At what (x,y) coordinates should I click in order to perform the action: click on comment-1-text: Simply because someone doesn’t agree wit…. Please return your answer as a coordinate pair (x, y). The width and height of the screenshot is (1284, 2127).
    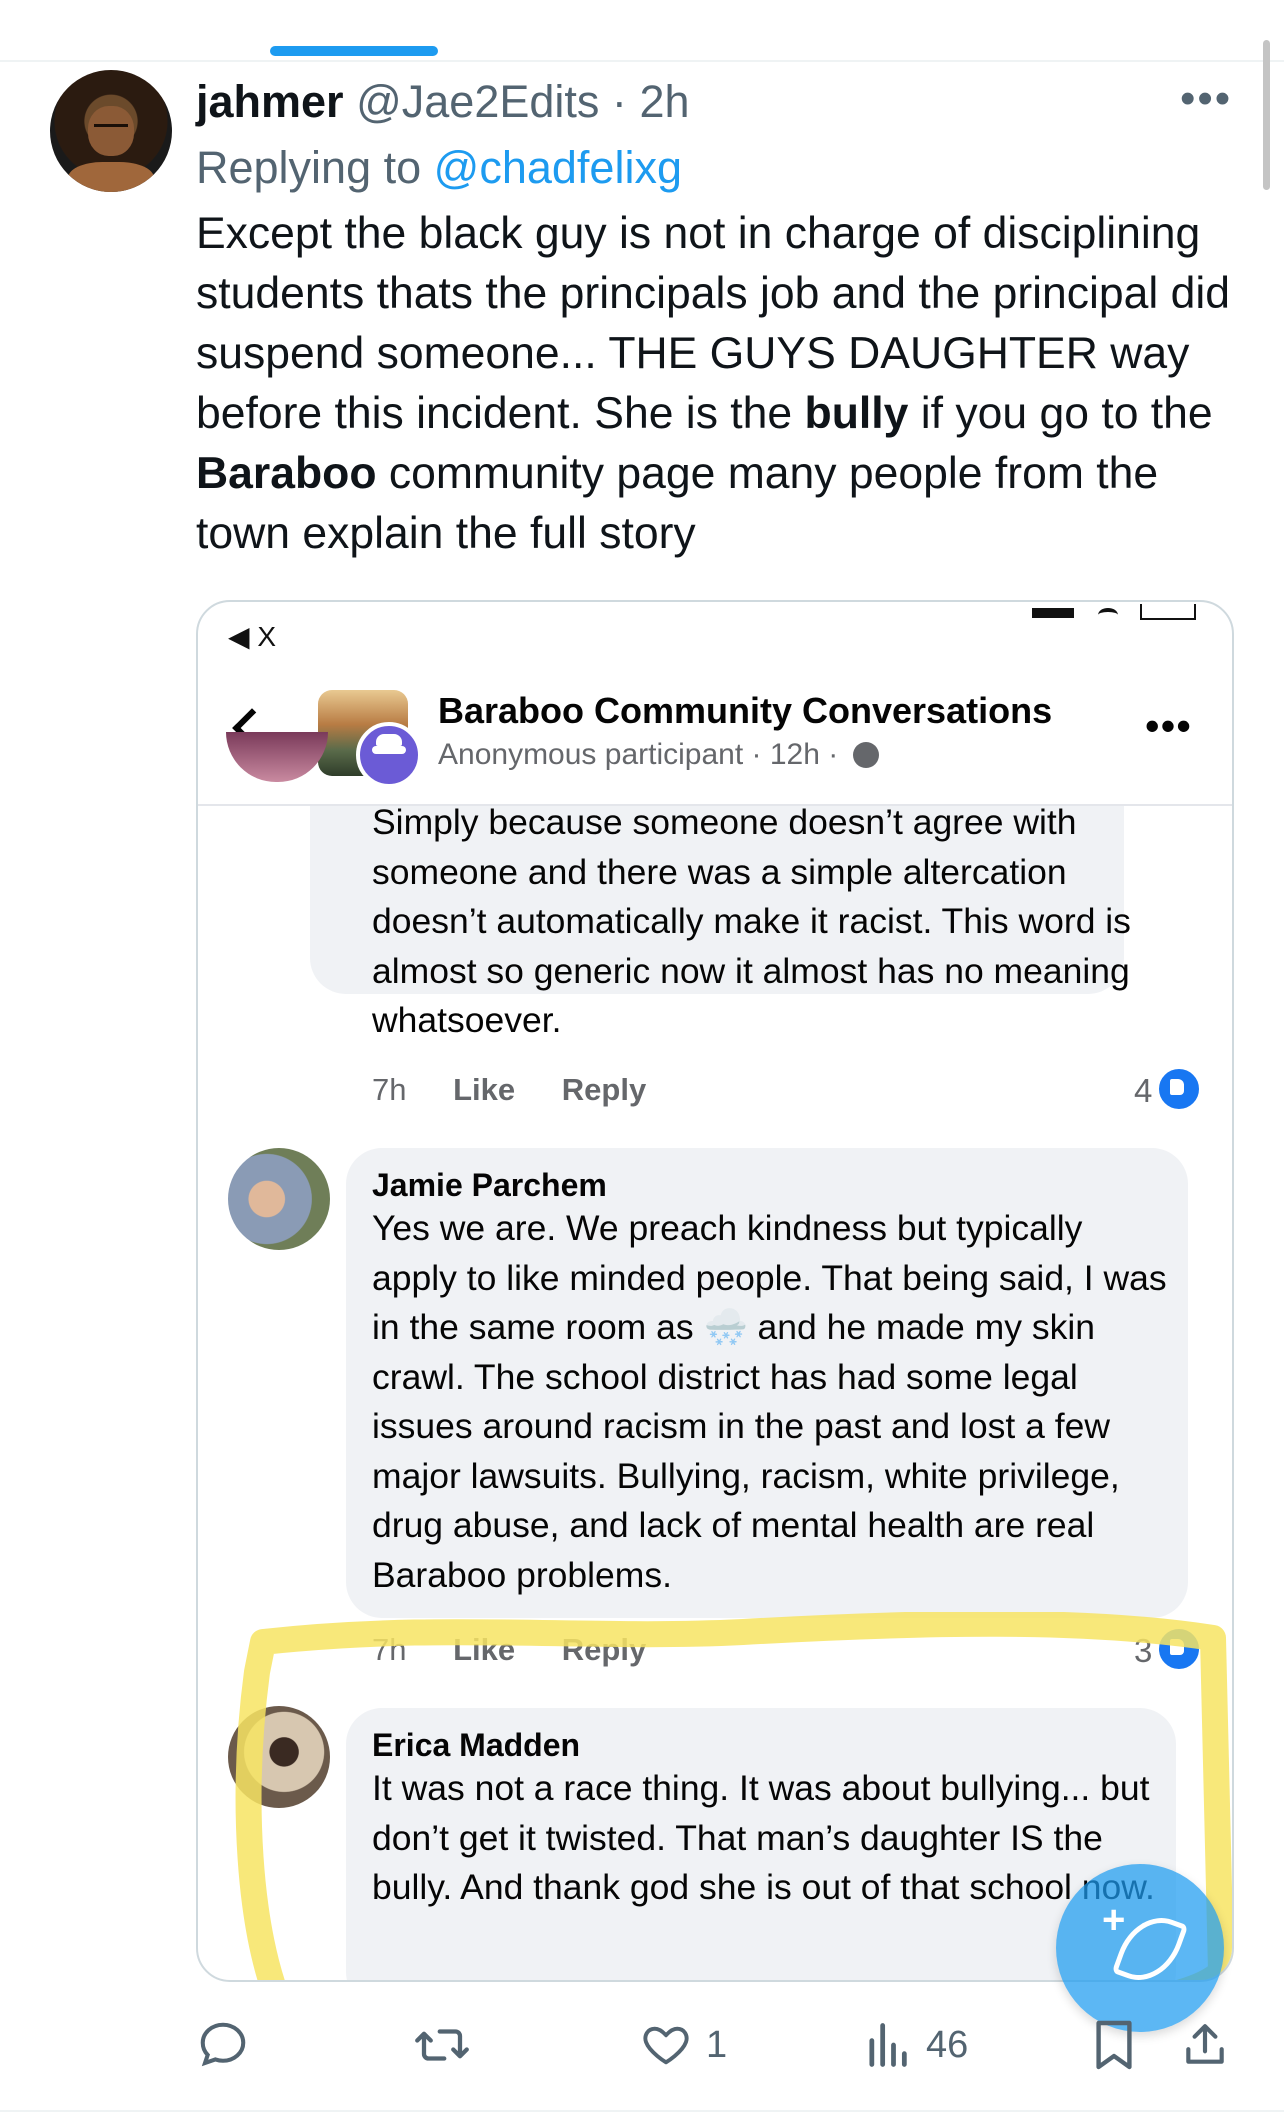
    Looking at the image, I should click on (751, 921).